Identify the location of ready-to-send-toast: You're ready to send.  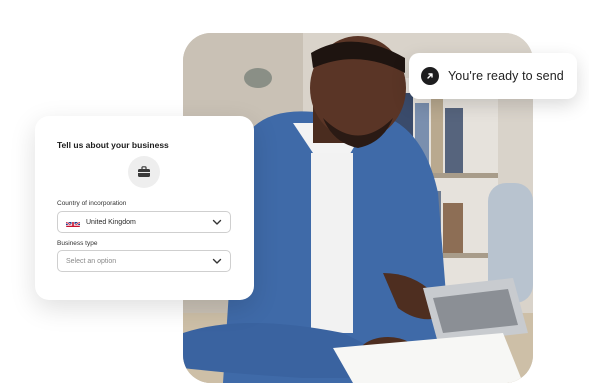
(493, 76).